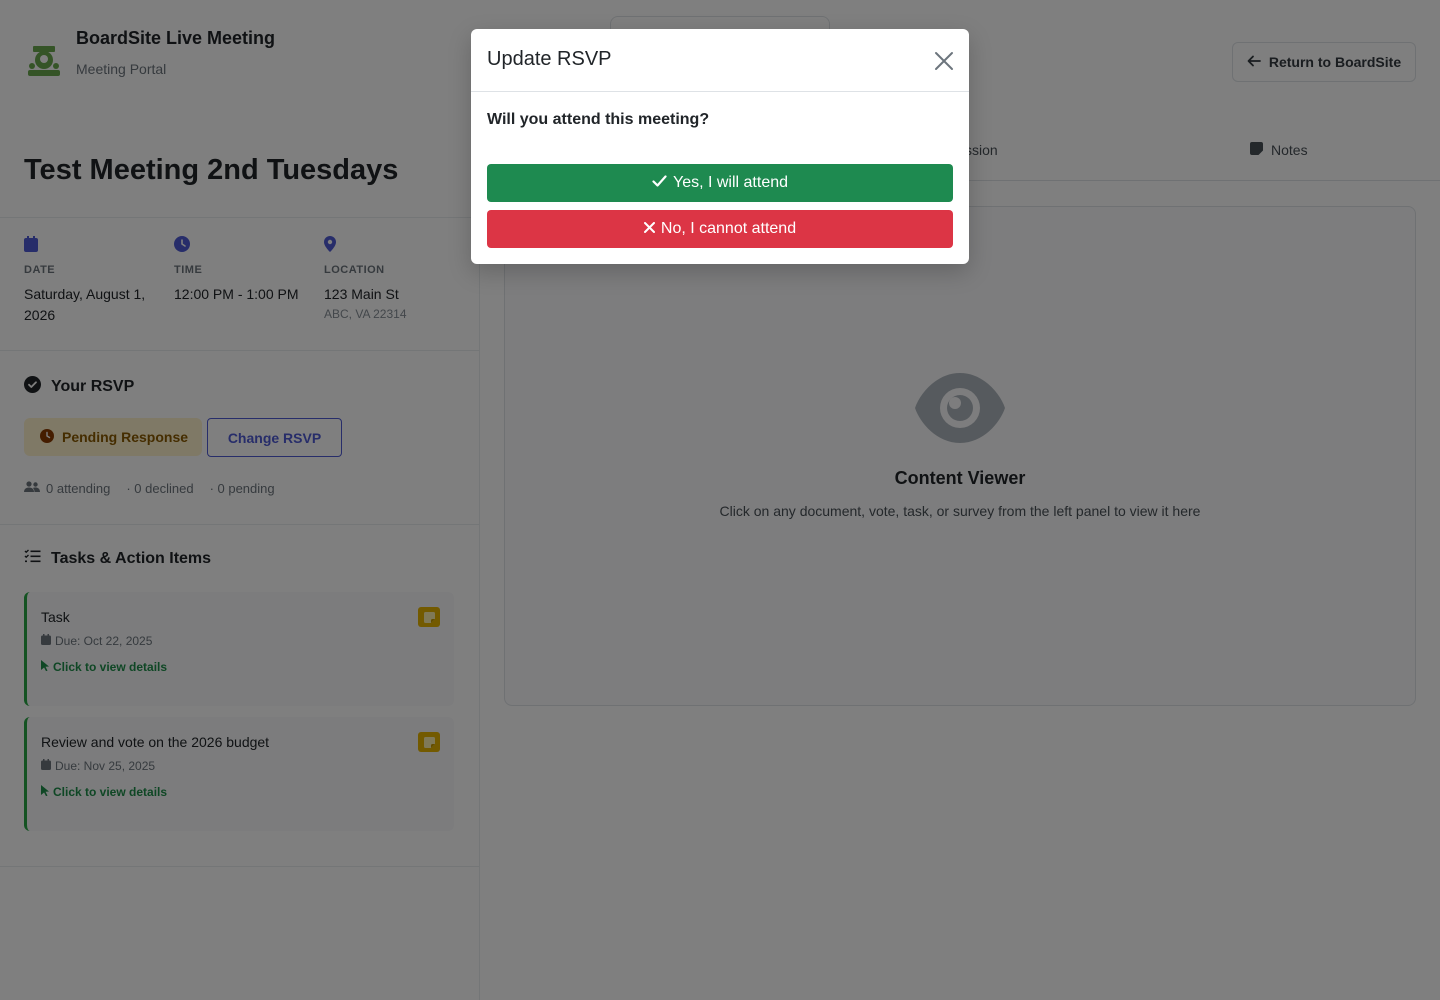 Image resolution: width=1440 pixels, height=1000 pixels. I want to click on attend-yes-button: Yes, I will attend, so click(720, 183).